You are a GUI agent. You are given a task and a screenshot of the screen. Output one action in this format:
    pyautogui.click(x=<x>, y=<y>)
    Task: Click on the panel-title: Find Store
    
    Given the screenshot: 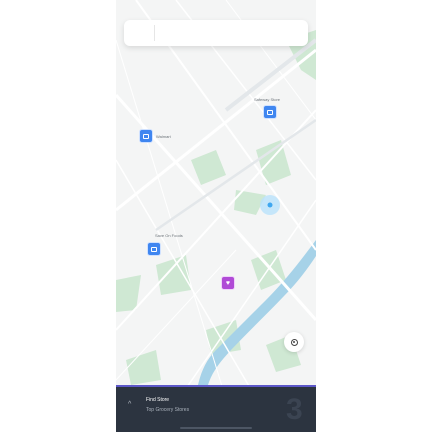 What is the action you would take?
    pyautogui.click(x=158, y=400)
    